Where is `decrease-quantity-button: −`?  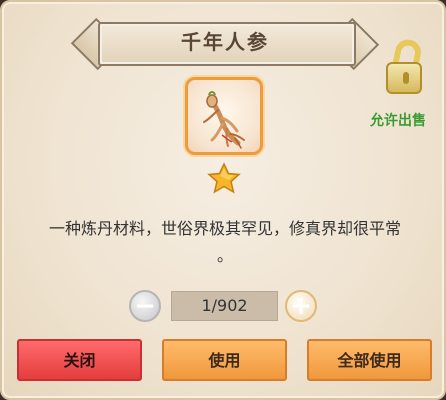
decrease-quantity-button: − is located at coordinates (145, 306).